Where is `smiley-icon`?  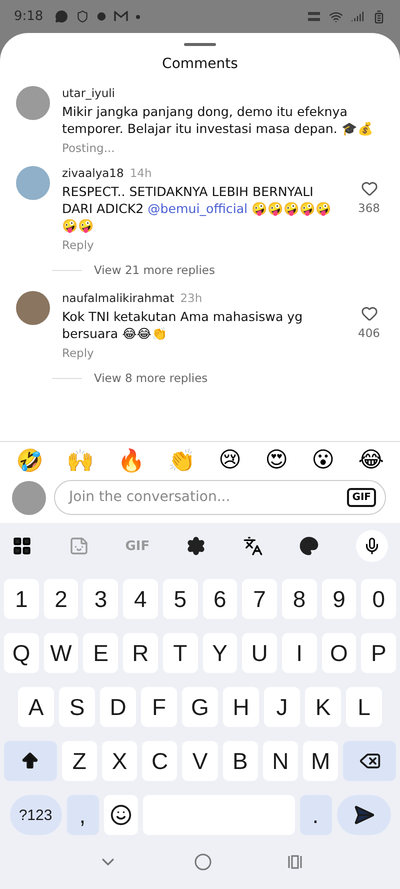
smiley-icon is located at coordinates (121, 815).